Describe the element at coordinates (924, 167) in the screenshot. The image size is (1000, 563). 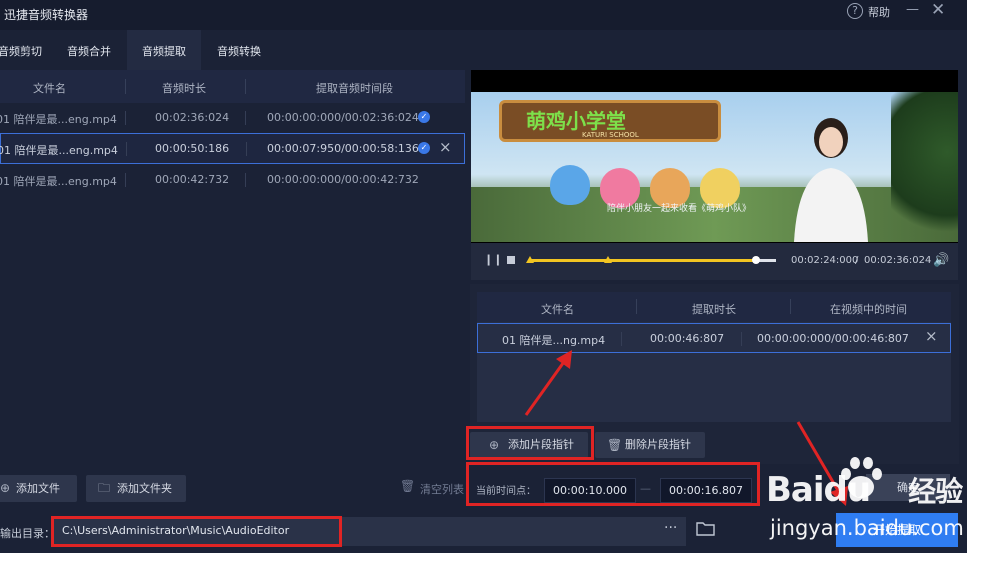
I see `video-tree` at that location.